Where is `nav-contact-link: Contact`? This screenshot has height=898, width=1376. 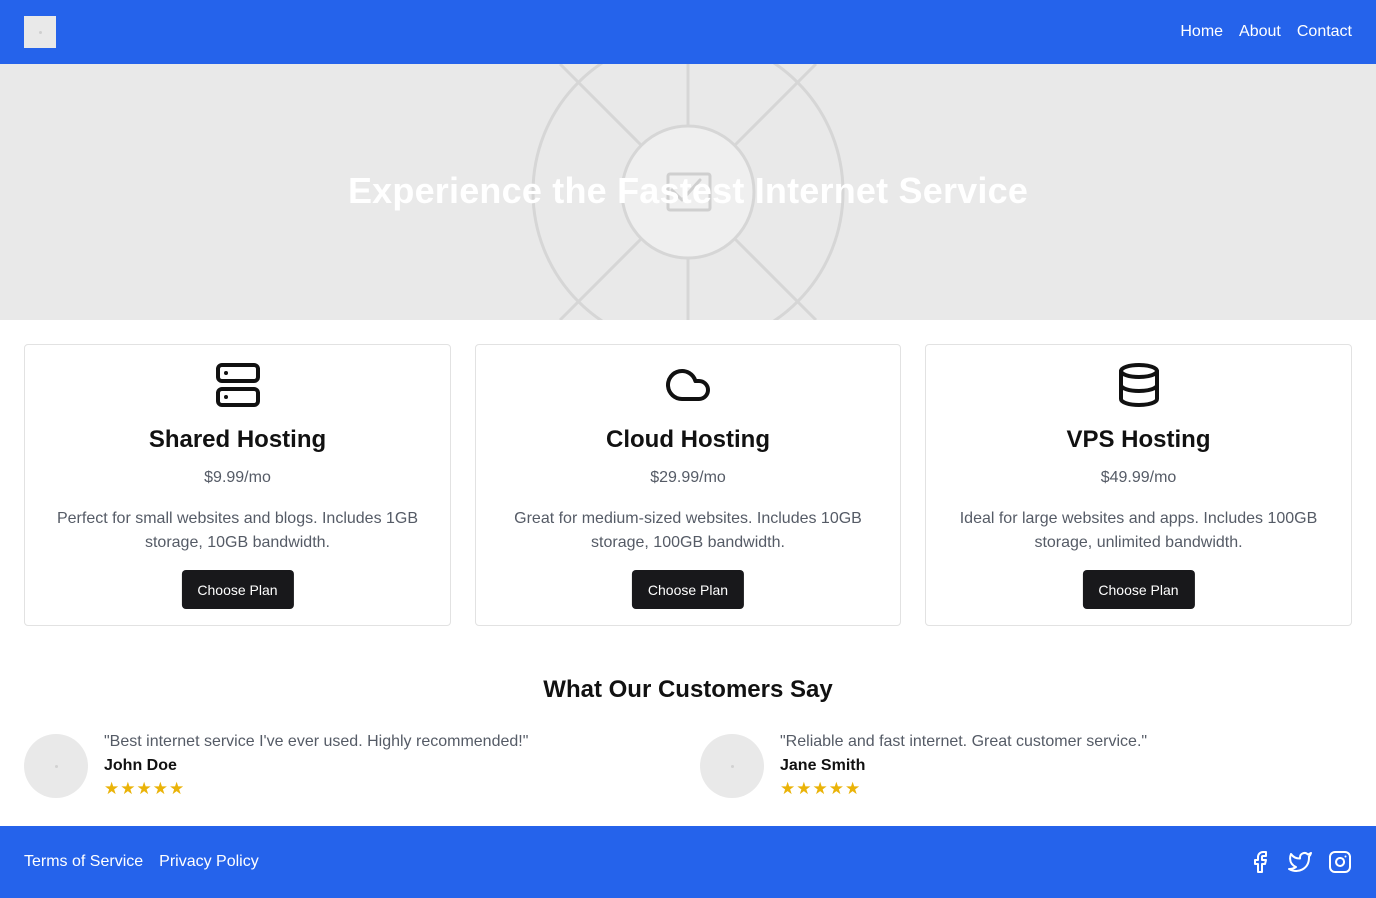 nav-contact-link: Contact is located at coordinates (1324, 32).